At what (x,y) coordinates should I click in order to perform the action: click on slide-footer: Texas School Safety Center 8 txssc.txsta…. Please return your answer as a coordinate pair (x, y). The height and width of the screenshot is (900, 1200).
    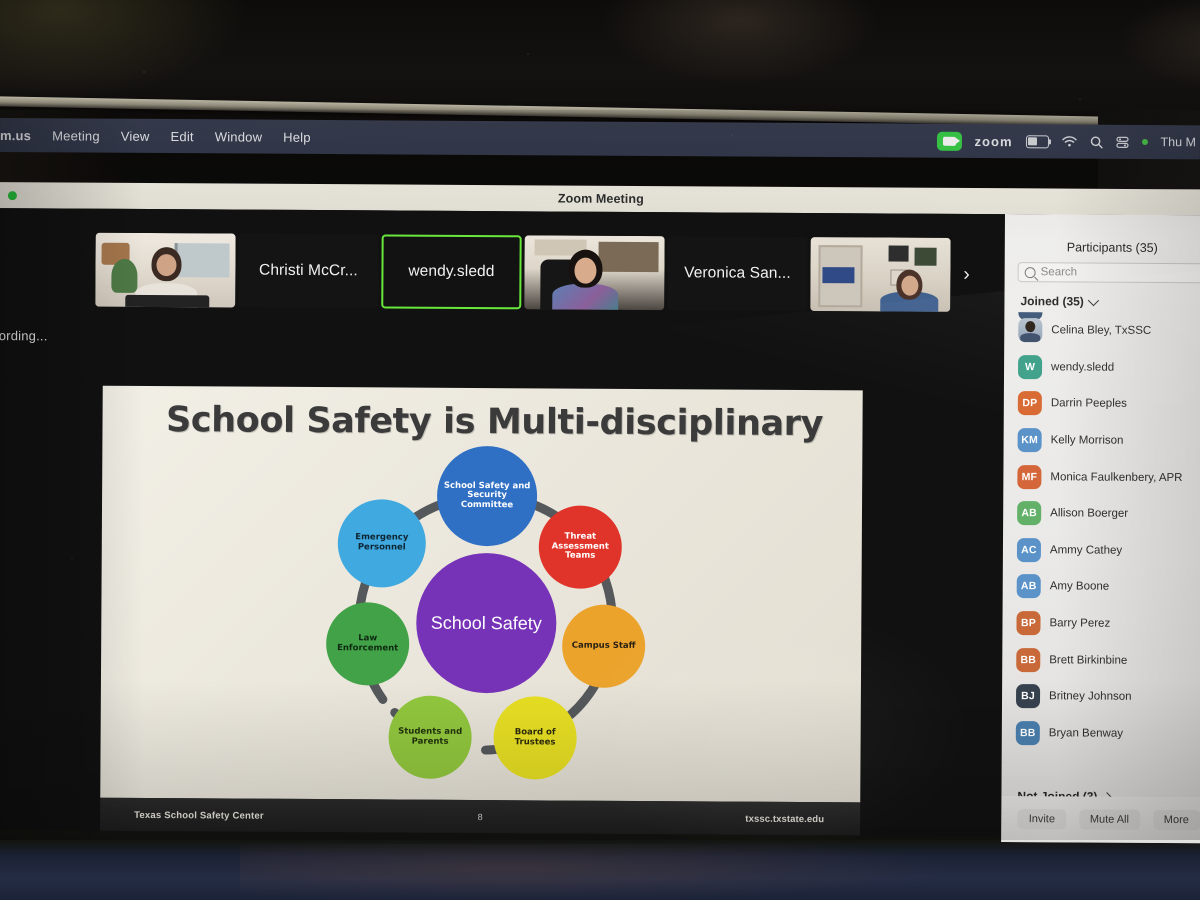
    Looking at the image, I should click on (480, 817).